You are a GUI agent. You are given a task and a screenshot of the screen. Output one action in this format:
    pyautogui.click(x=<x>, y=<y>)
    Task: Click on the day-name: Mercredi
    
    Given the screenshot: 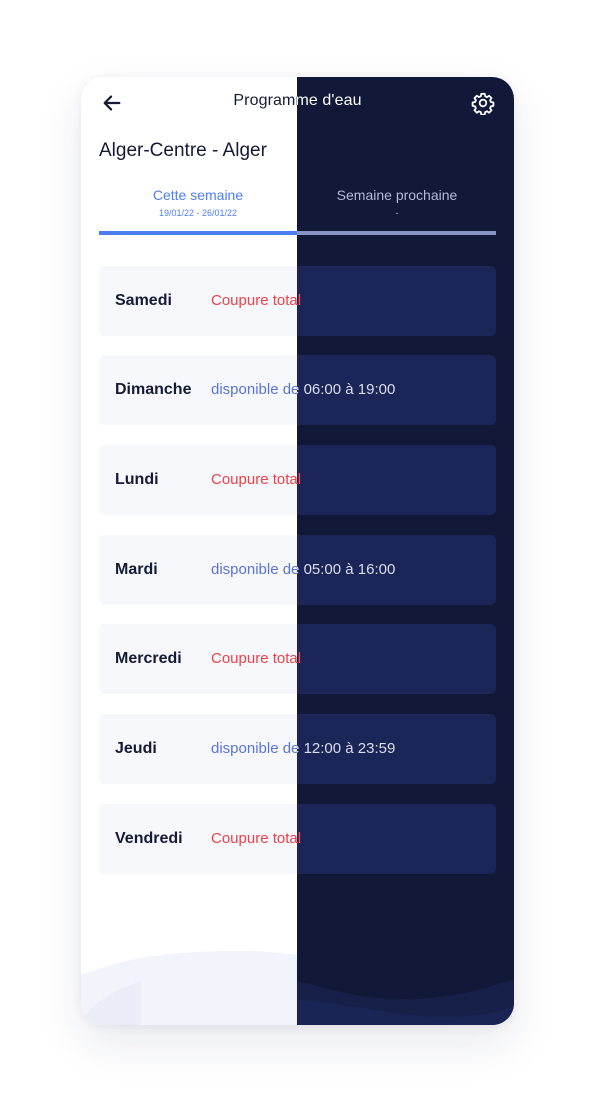 What is the action you would take?
    pyautogui.click(x=148, y=658)
    